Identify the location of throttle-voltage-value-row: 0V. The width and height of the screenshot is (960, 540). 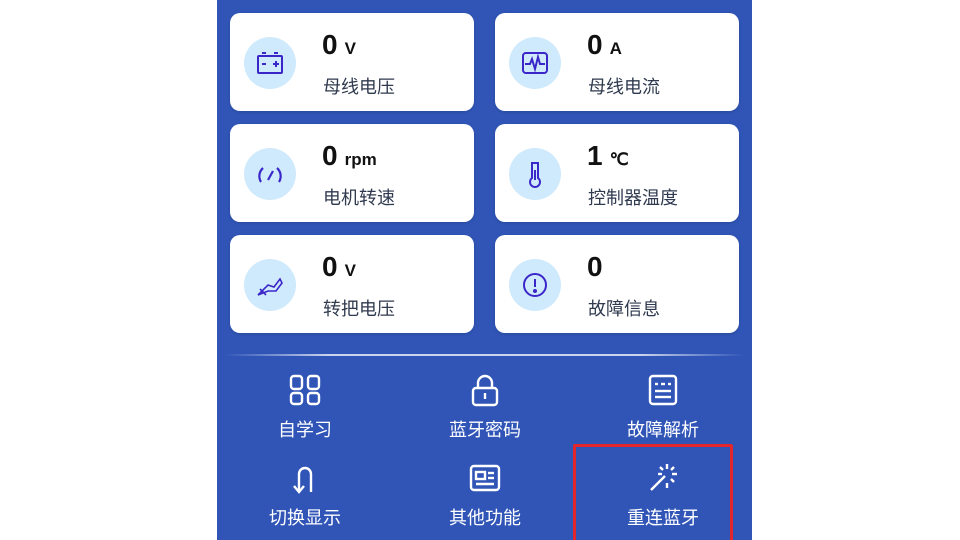
(339, 267).